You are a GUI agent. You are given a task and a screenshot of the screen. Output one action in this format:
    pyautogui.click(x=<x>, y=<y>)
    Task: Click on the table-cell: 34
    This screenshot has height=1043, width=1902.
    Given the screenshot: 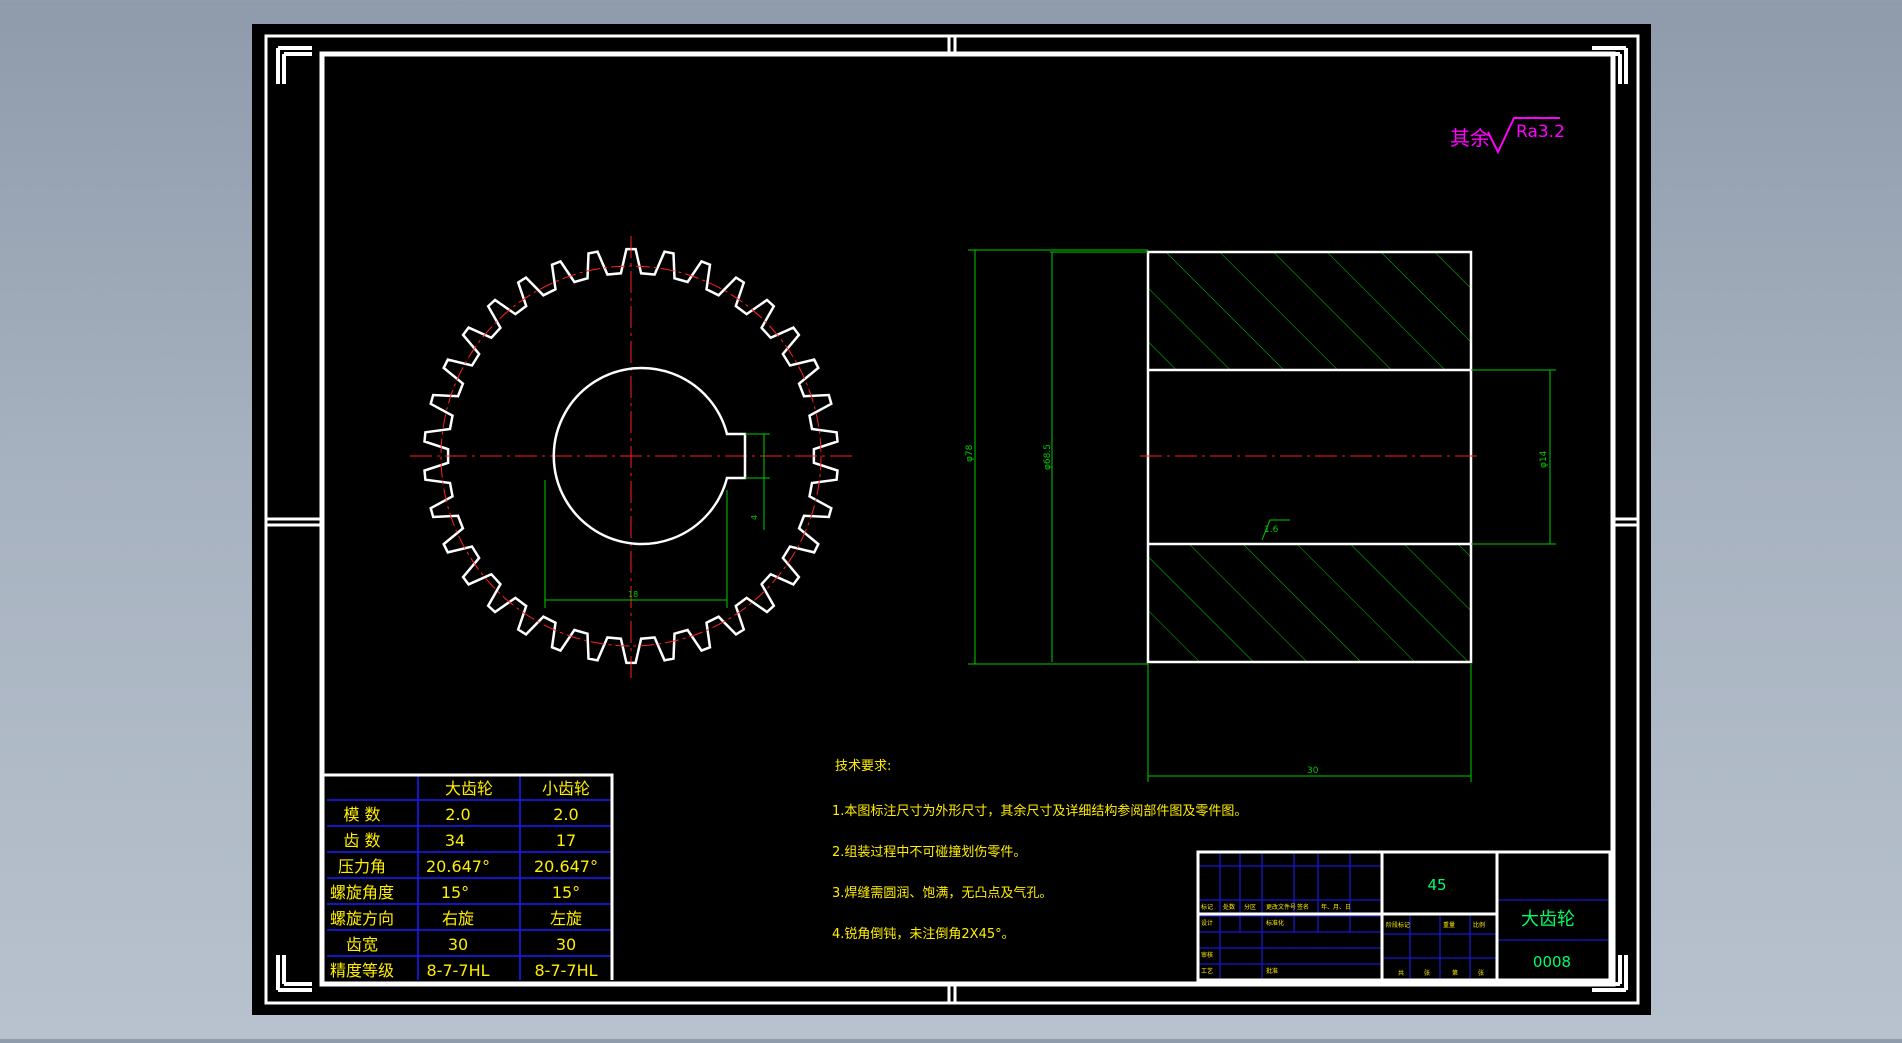 What is the action you would take?
    pyautogui.click(x=455, y=840)
    